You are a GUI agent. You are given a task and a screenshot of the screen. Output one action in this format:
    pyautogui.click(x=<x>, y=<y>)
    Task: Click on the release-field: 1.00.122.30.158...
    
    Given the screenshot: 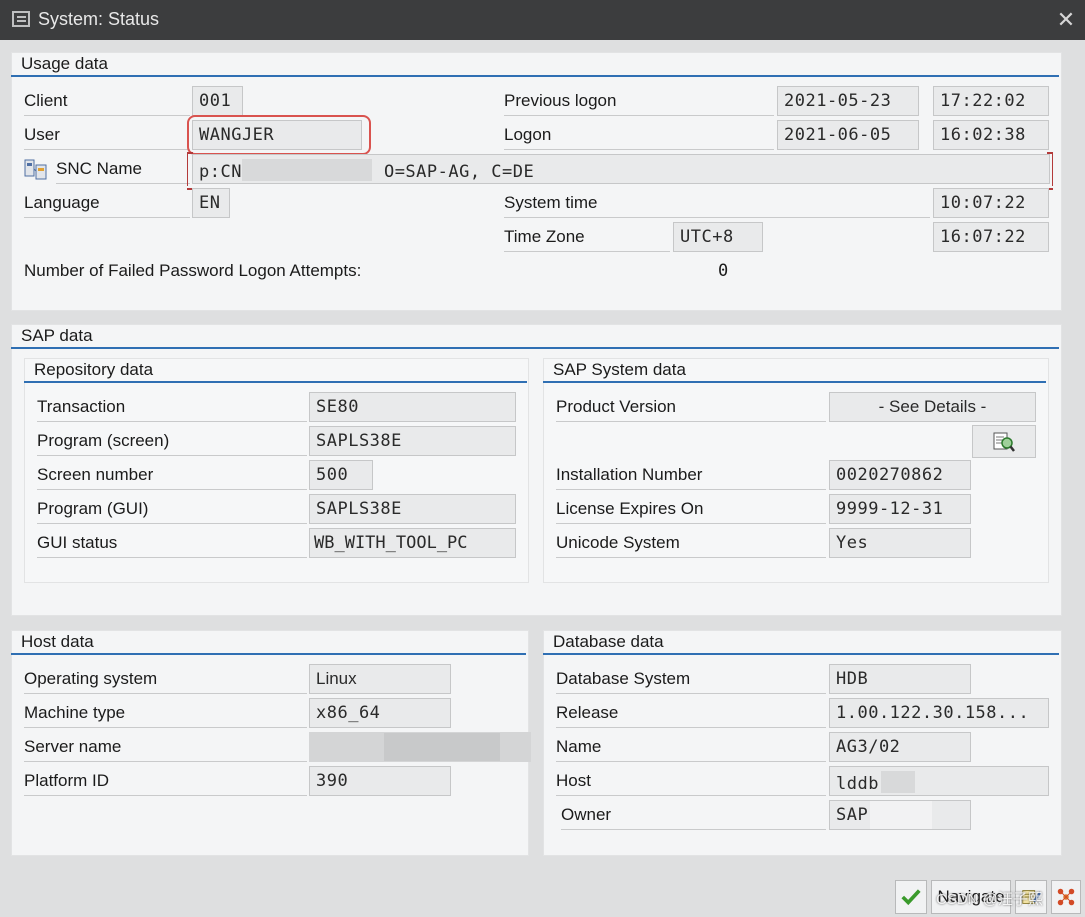 What is the action you would take?
    pyautogui.click(x=939, y=713)
    